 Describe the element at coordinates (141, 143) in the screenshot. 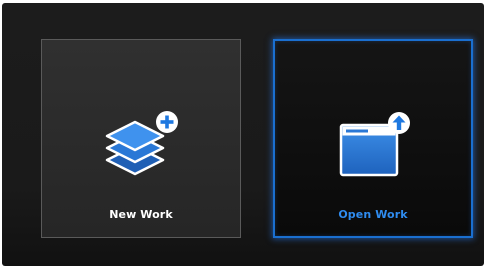

I see `layers-plus-icon` at that location.